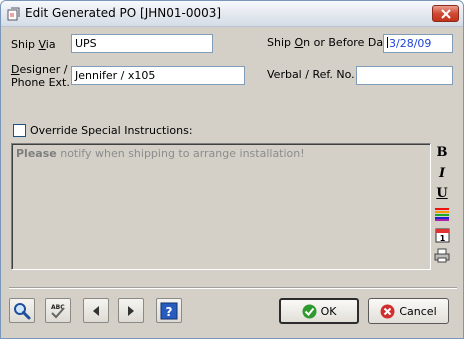 Image resolution: width=464 pixels, height=339 pixels. What do you see at coordinates (13, 14) in the screenshot?
I see `app-icon` at bounding box center [13, 14].